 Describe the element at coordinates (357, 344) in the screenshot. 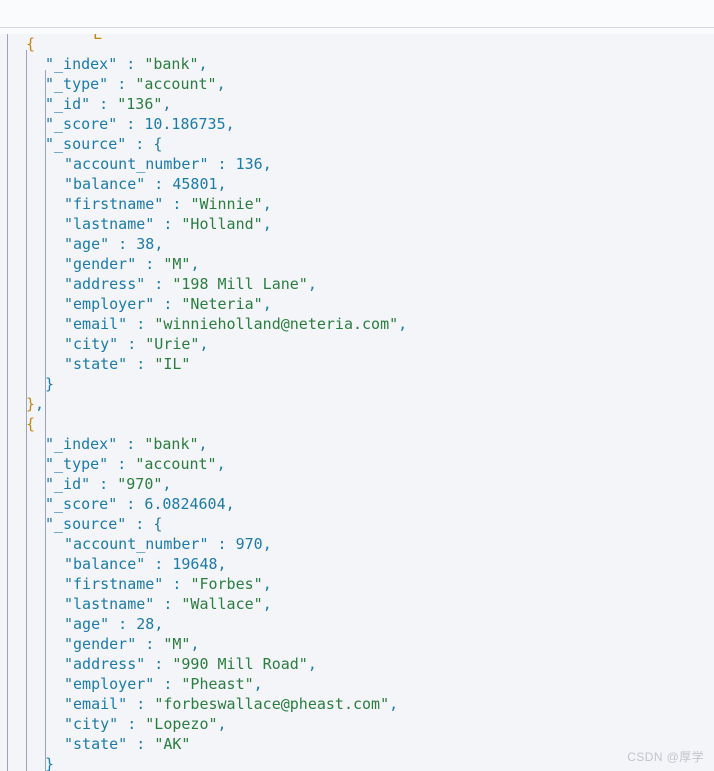

I see `code-line: "city" : "Urie",` at that location.